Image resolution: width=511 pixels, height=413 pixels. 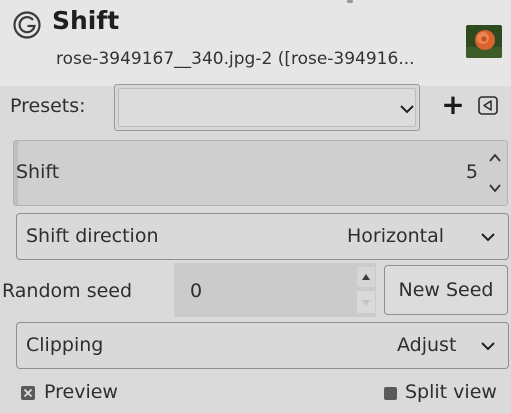 What do you see at coordinates (67, 291) in the screenshot?
I see `random-seed-label: Random seed` at bounding box center [67, 291].